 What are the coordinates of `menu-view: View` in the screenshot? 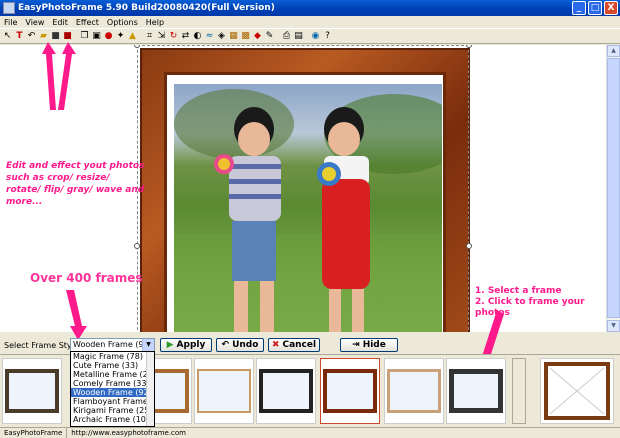 It's located at (34, 22).